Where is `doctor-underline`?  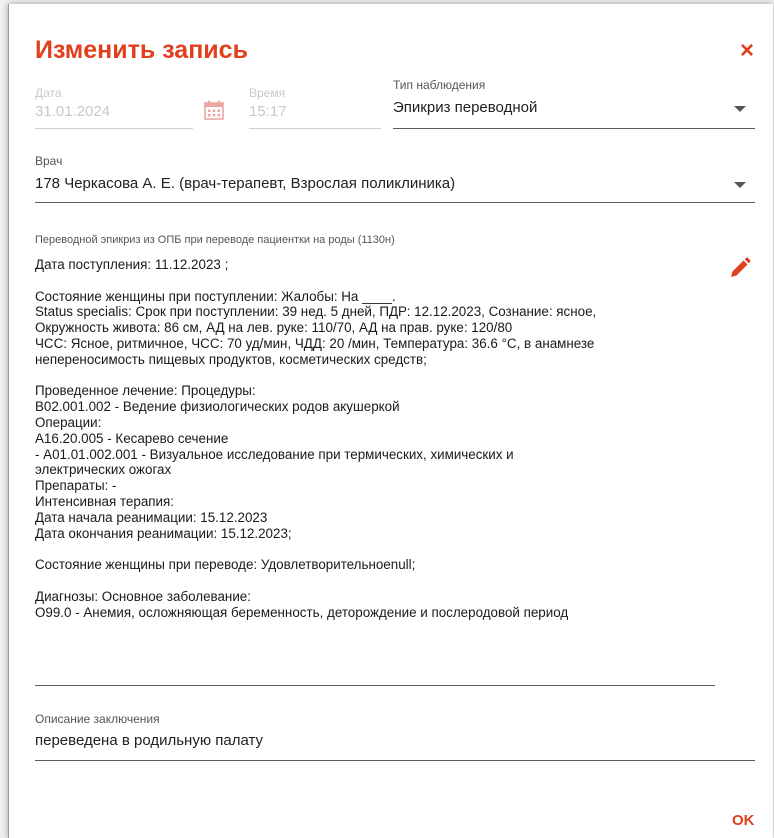
doctor-underline is located at coordinates (395, 202).